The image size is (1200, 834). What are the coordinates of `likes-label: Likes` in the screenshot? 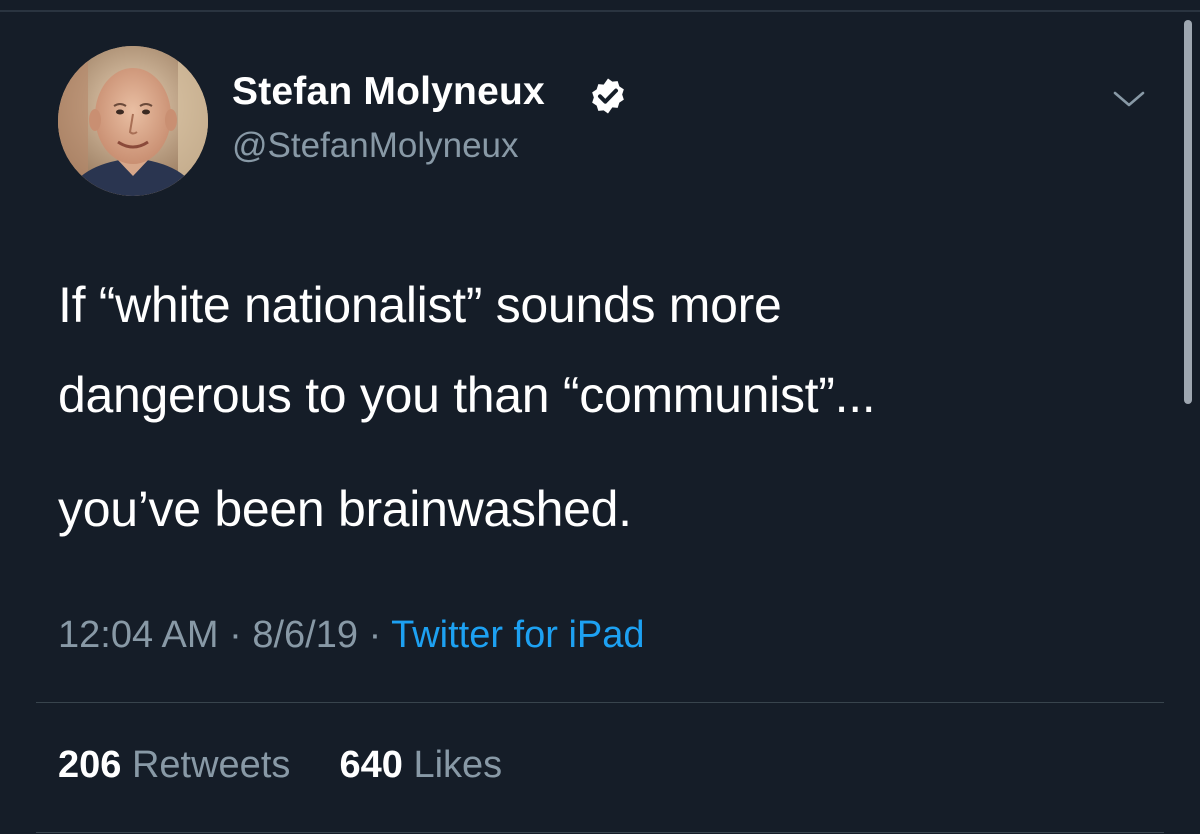 It's located at (458, 765).